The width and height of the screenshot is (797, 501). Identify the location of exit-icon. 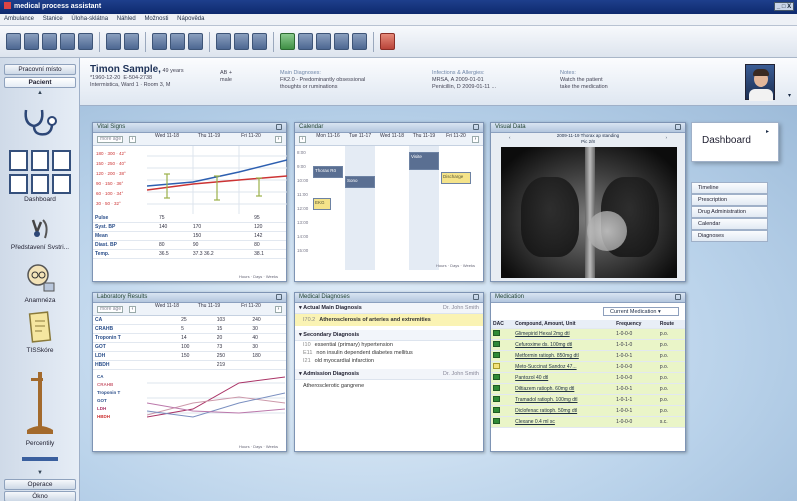
(387, 41).